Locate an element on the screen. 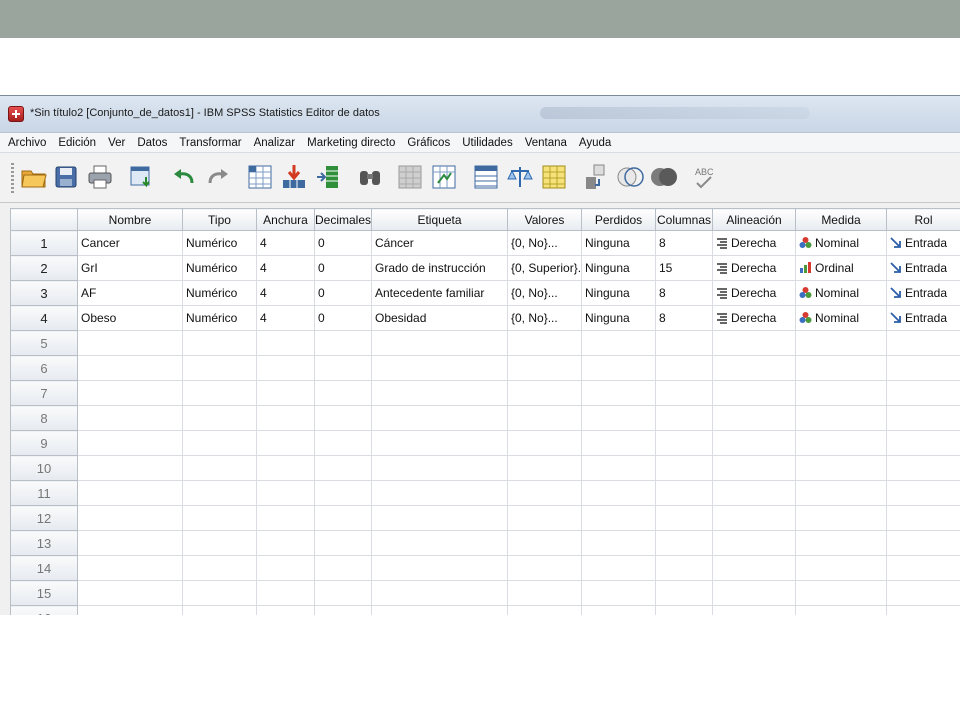 The image size is (960, 720). row-number: 11 is located at coordinates (44, 493).